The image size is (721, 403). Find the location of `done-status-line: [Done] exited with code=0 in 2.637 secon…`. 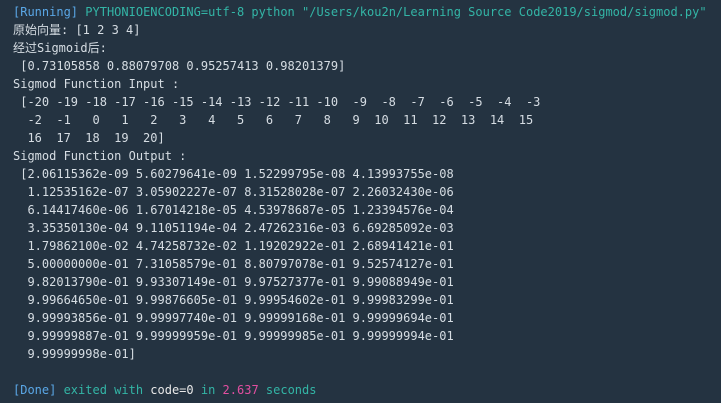

done-status-line: [Done] exited with code=0 in 2.637 secon… is located at coordinates (367, 390).